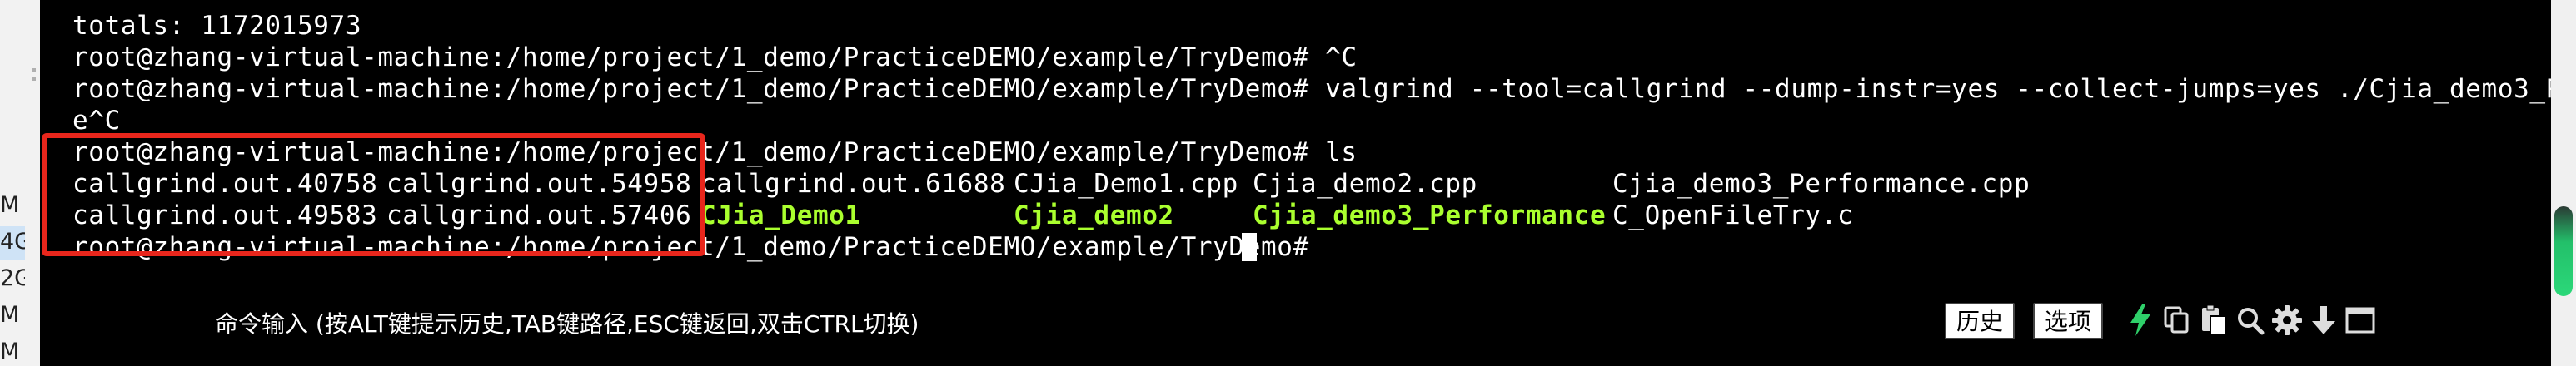 The width and height of the screenshot is (2576, 366). I want to click on left-panel-text: 2G, so click(12, 278).